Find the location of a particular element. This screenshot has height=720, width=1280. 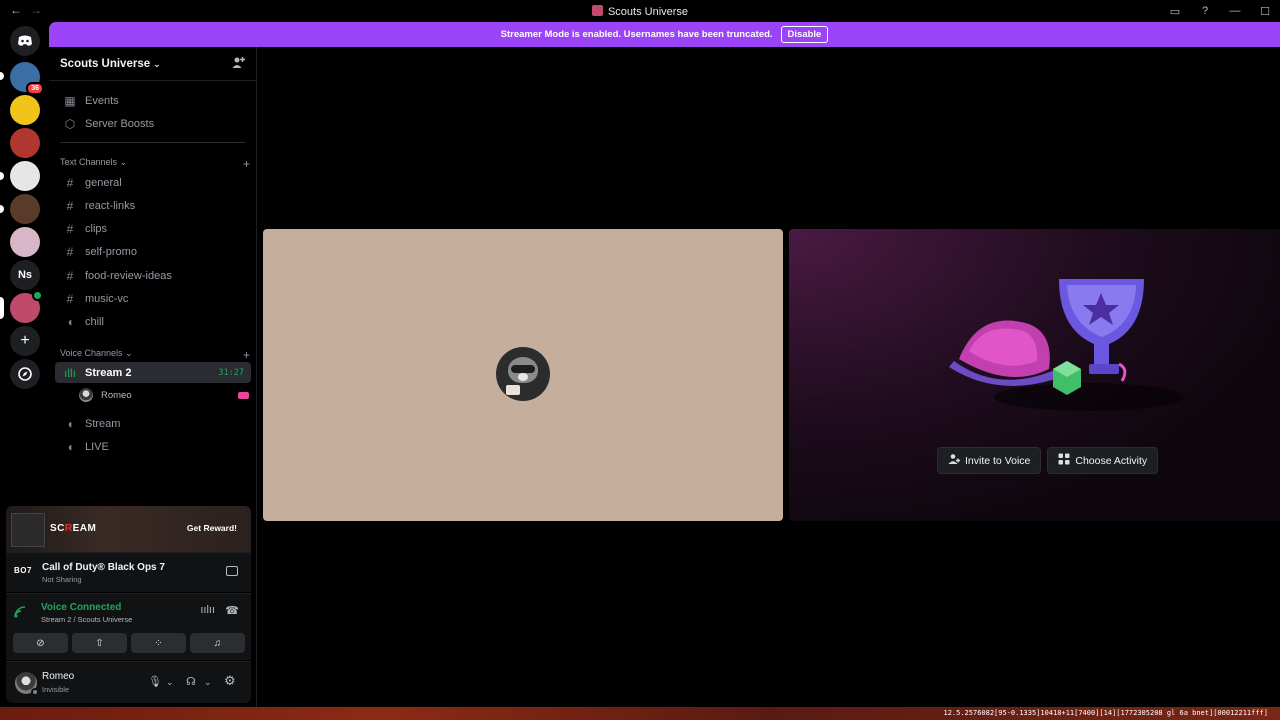

voice-channel-stream: ◖ Stream is located at coordinates (153, 423).